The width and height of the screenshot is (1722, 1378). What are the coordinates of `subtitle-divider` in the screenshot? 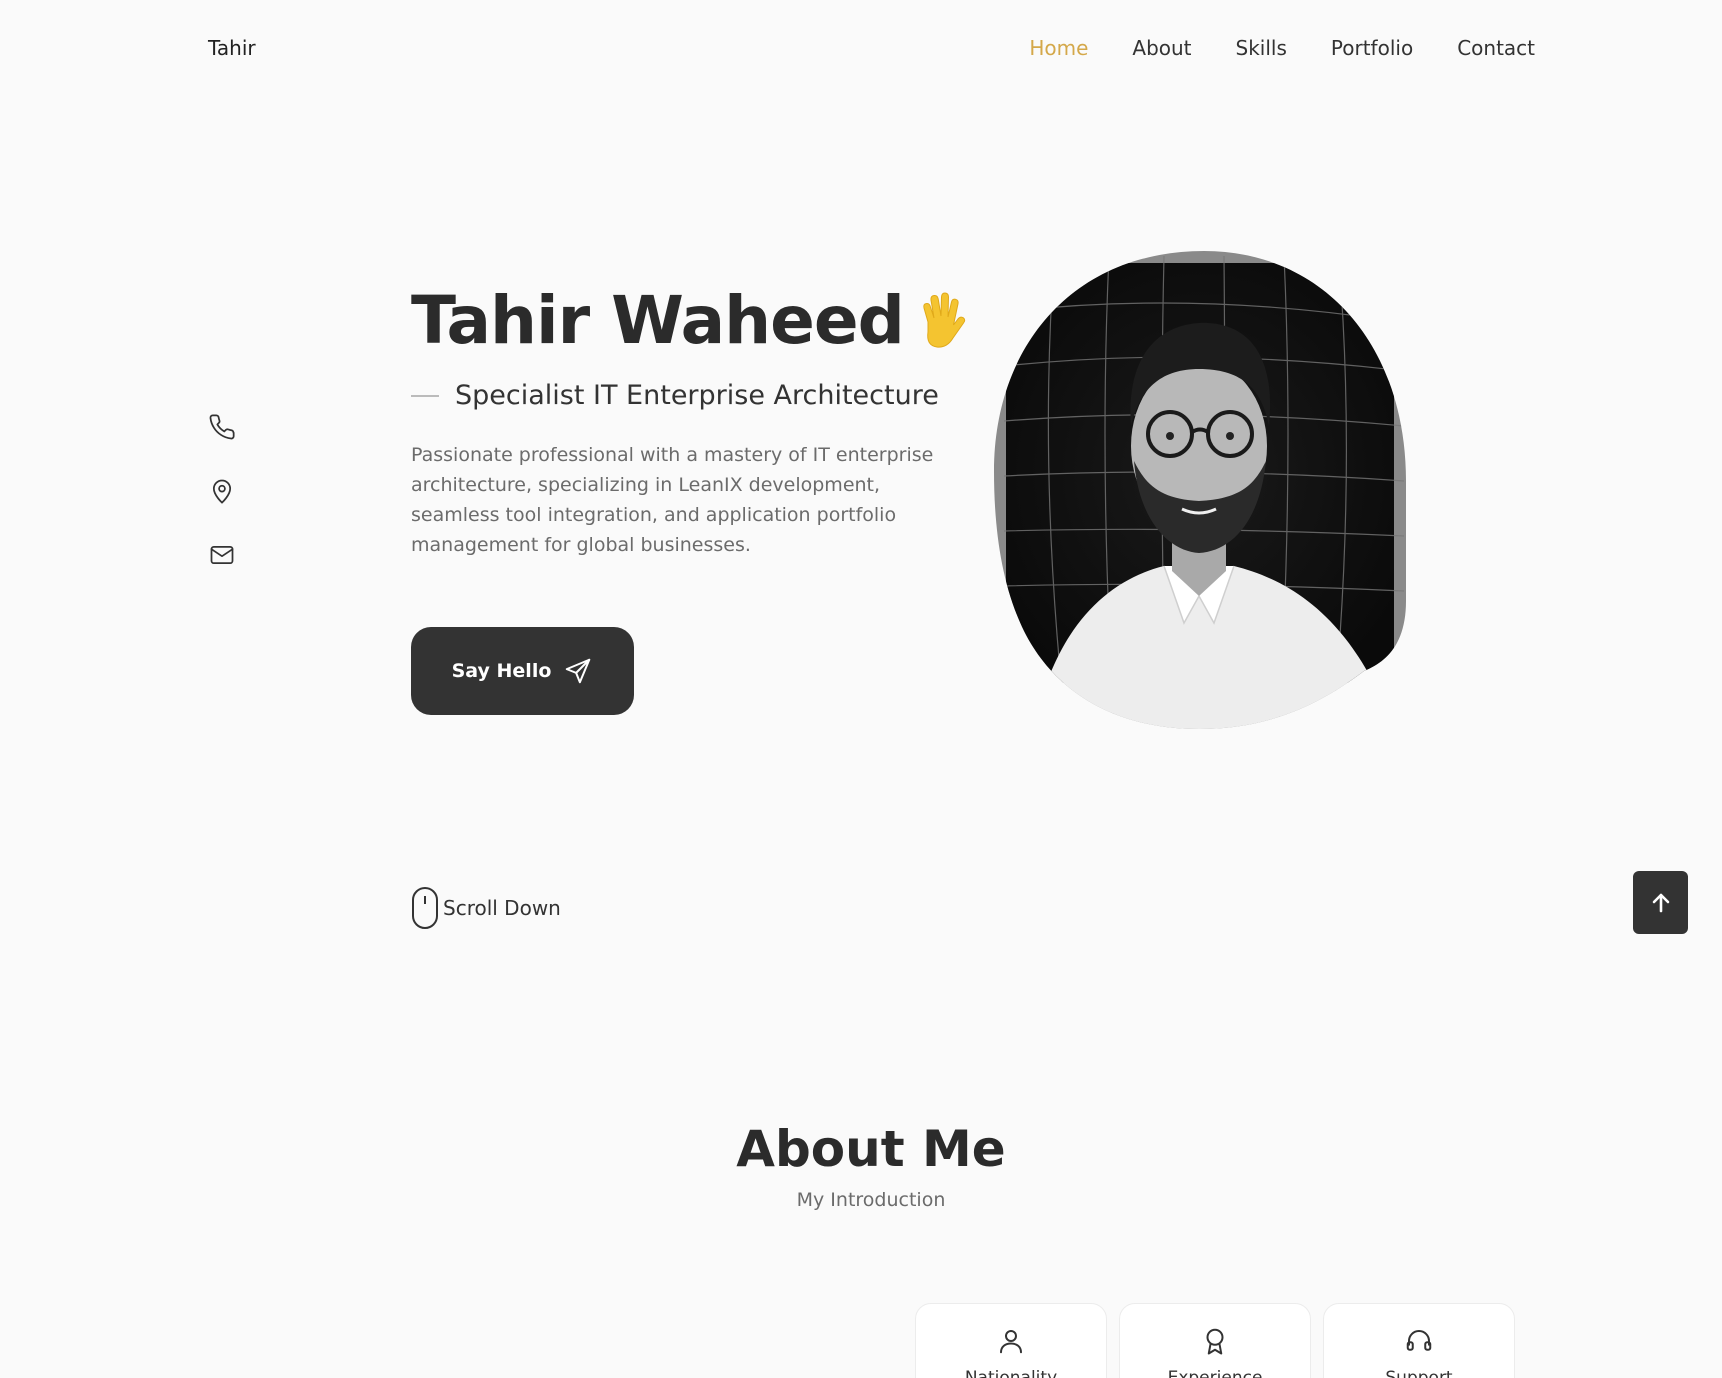 It's located at (425, 395).